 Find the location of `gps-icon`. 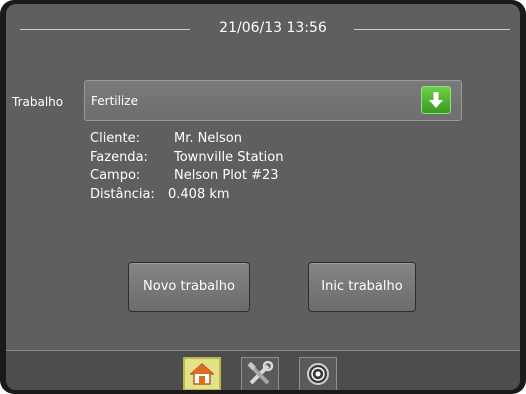

gps-icon is located at coordinates (318, 374).